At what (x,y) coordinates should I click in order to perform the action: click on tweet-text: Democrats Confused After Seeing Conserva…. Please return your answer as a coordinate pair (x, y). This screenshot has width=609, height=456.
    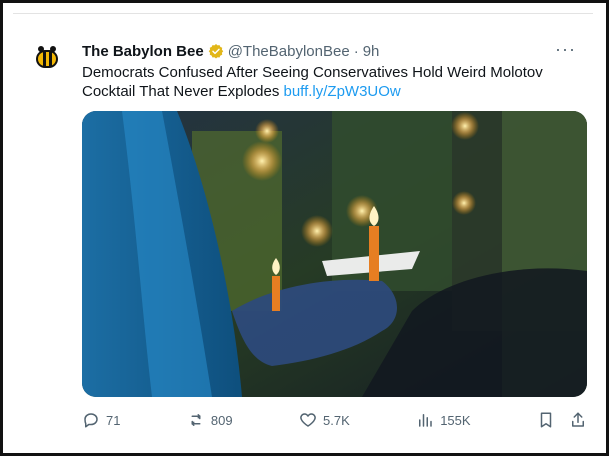
    Looking at the image, I should click on (332, 82).